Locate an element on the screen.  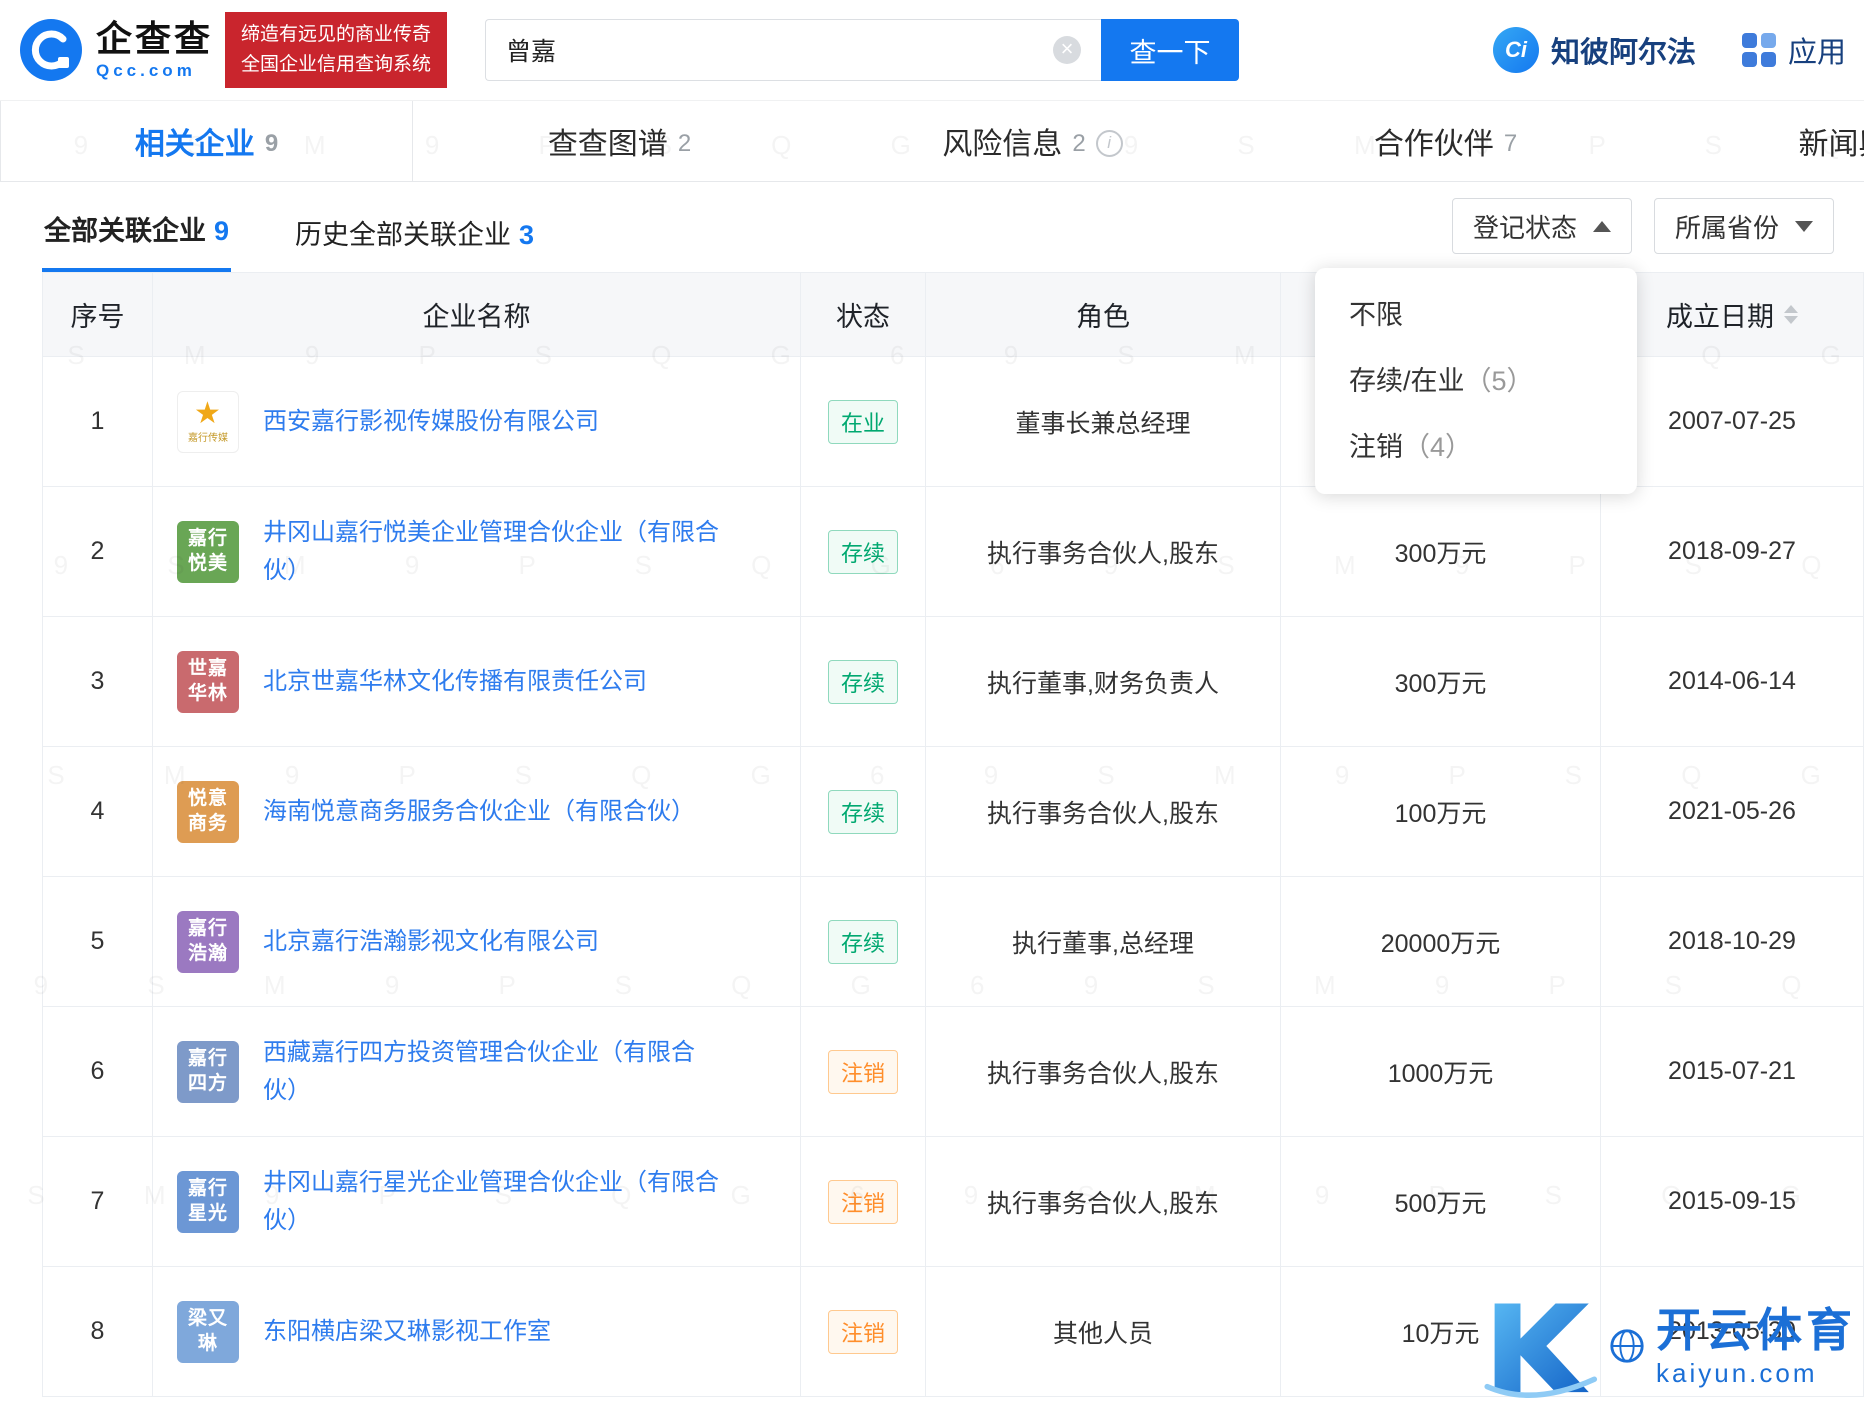
zhibi-alpha-icon: Ci is located at coordinates (1515, 50).